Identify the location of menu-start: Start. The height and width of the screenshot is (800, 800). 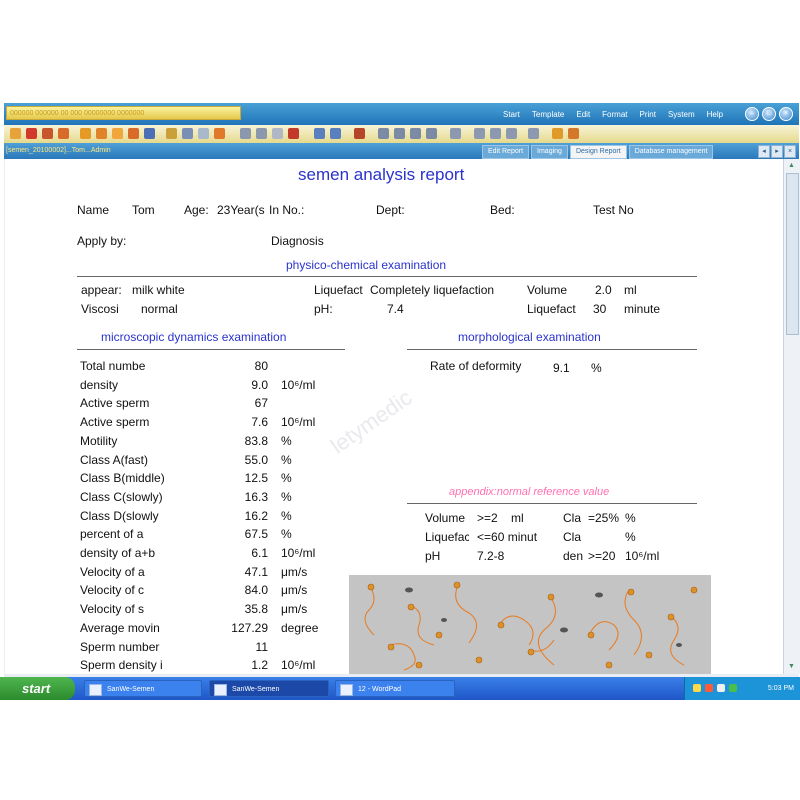
(511, 114).